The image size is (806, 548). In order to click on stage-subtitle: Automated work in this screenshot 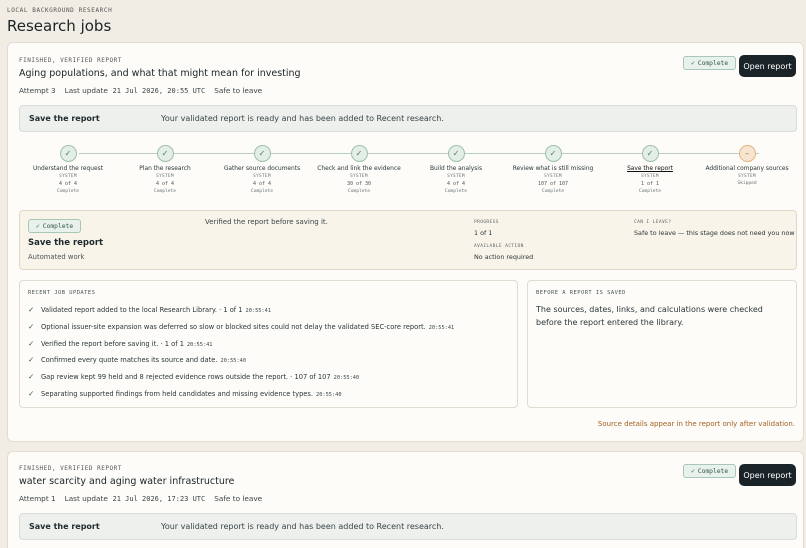, I will do `click(56, 257)`.